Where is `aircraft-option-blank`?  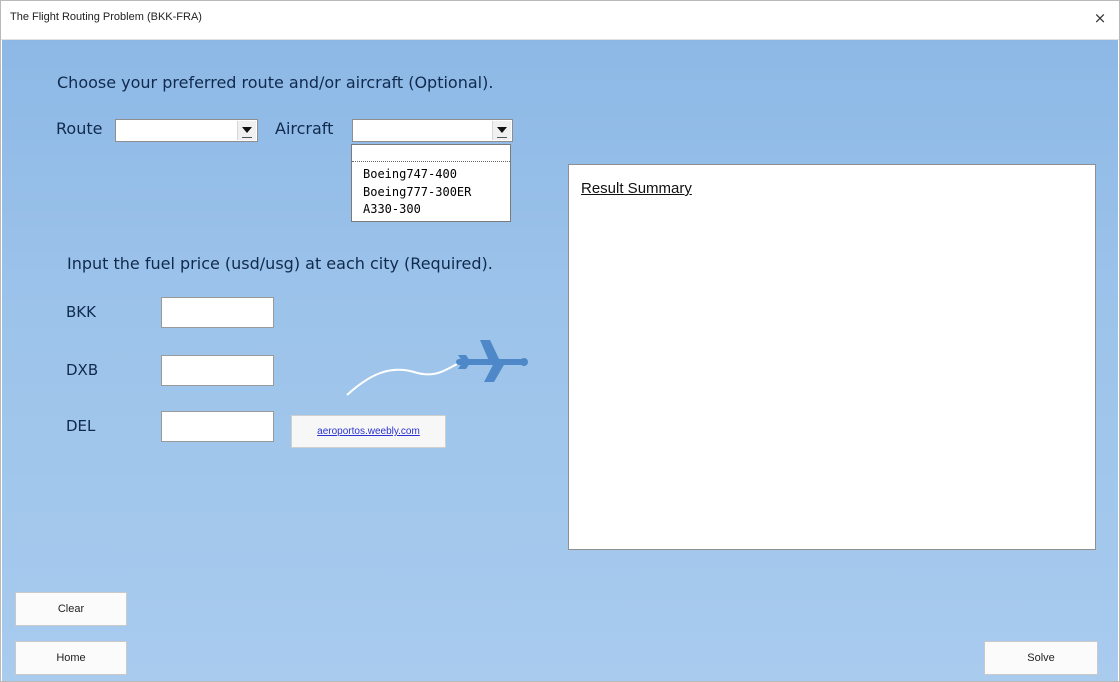
aircraft-option-blank is located at coordinates (431, 153).